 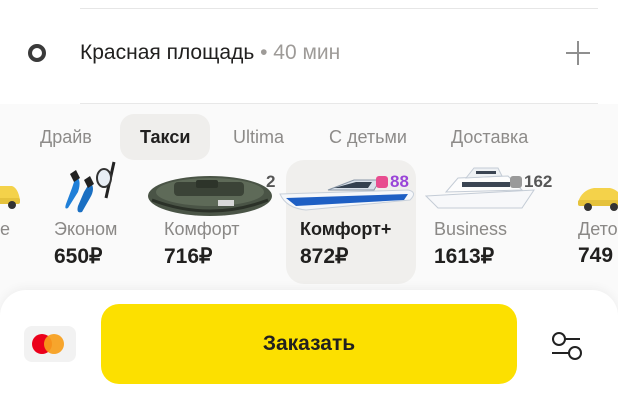 I want to click on tariff-badge: 2, so click(x=271, y=181).